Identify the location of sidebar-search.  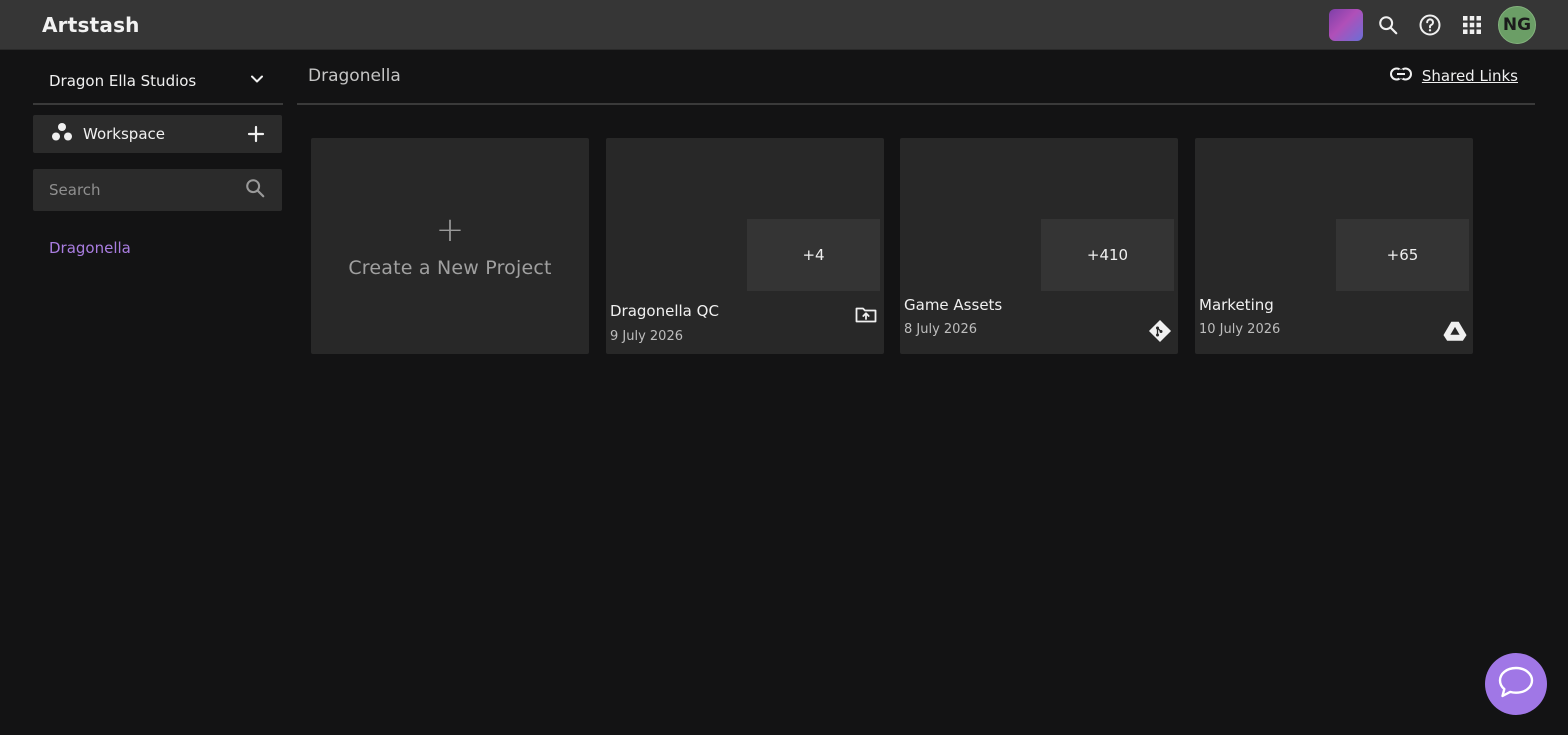
(157, 190).